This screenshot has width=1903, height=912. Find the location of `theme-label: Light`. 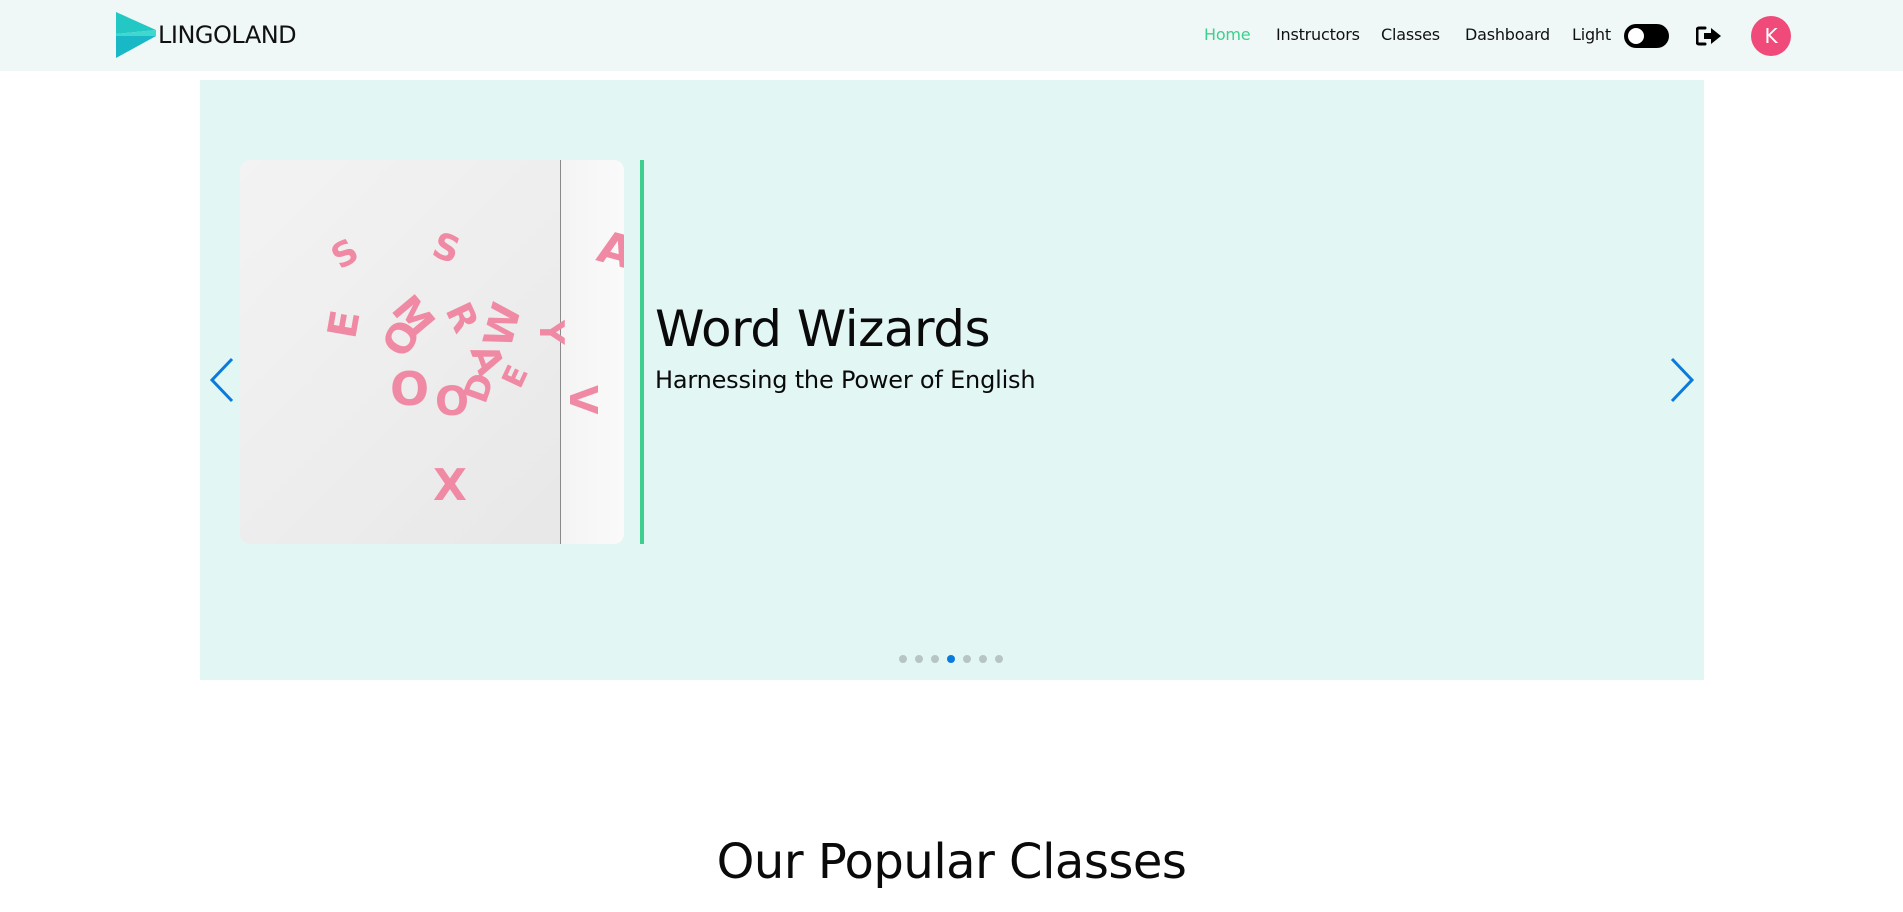

theme-label: Light is located at coordinates (1591, 34).